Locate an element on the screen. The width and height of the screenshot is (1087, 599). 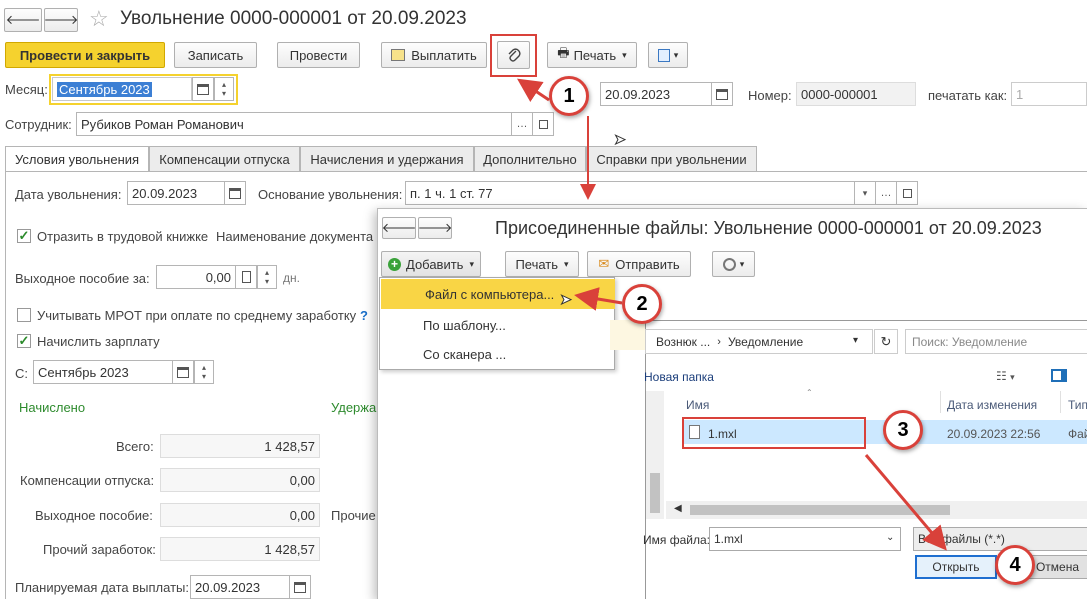
tab-certificates: Справки при увольнении is located at coordinates (671, 159).